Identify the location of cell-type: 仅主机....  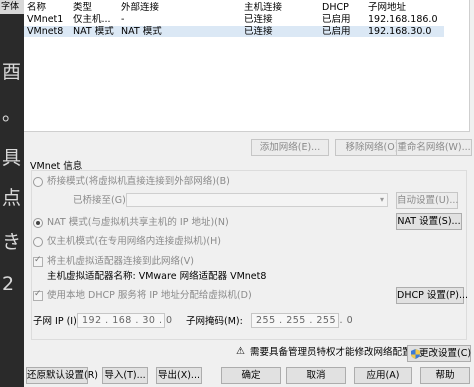
(92, 19).